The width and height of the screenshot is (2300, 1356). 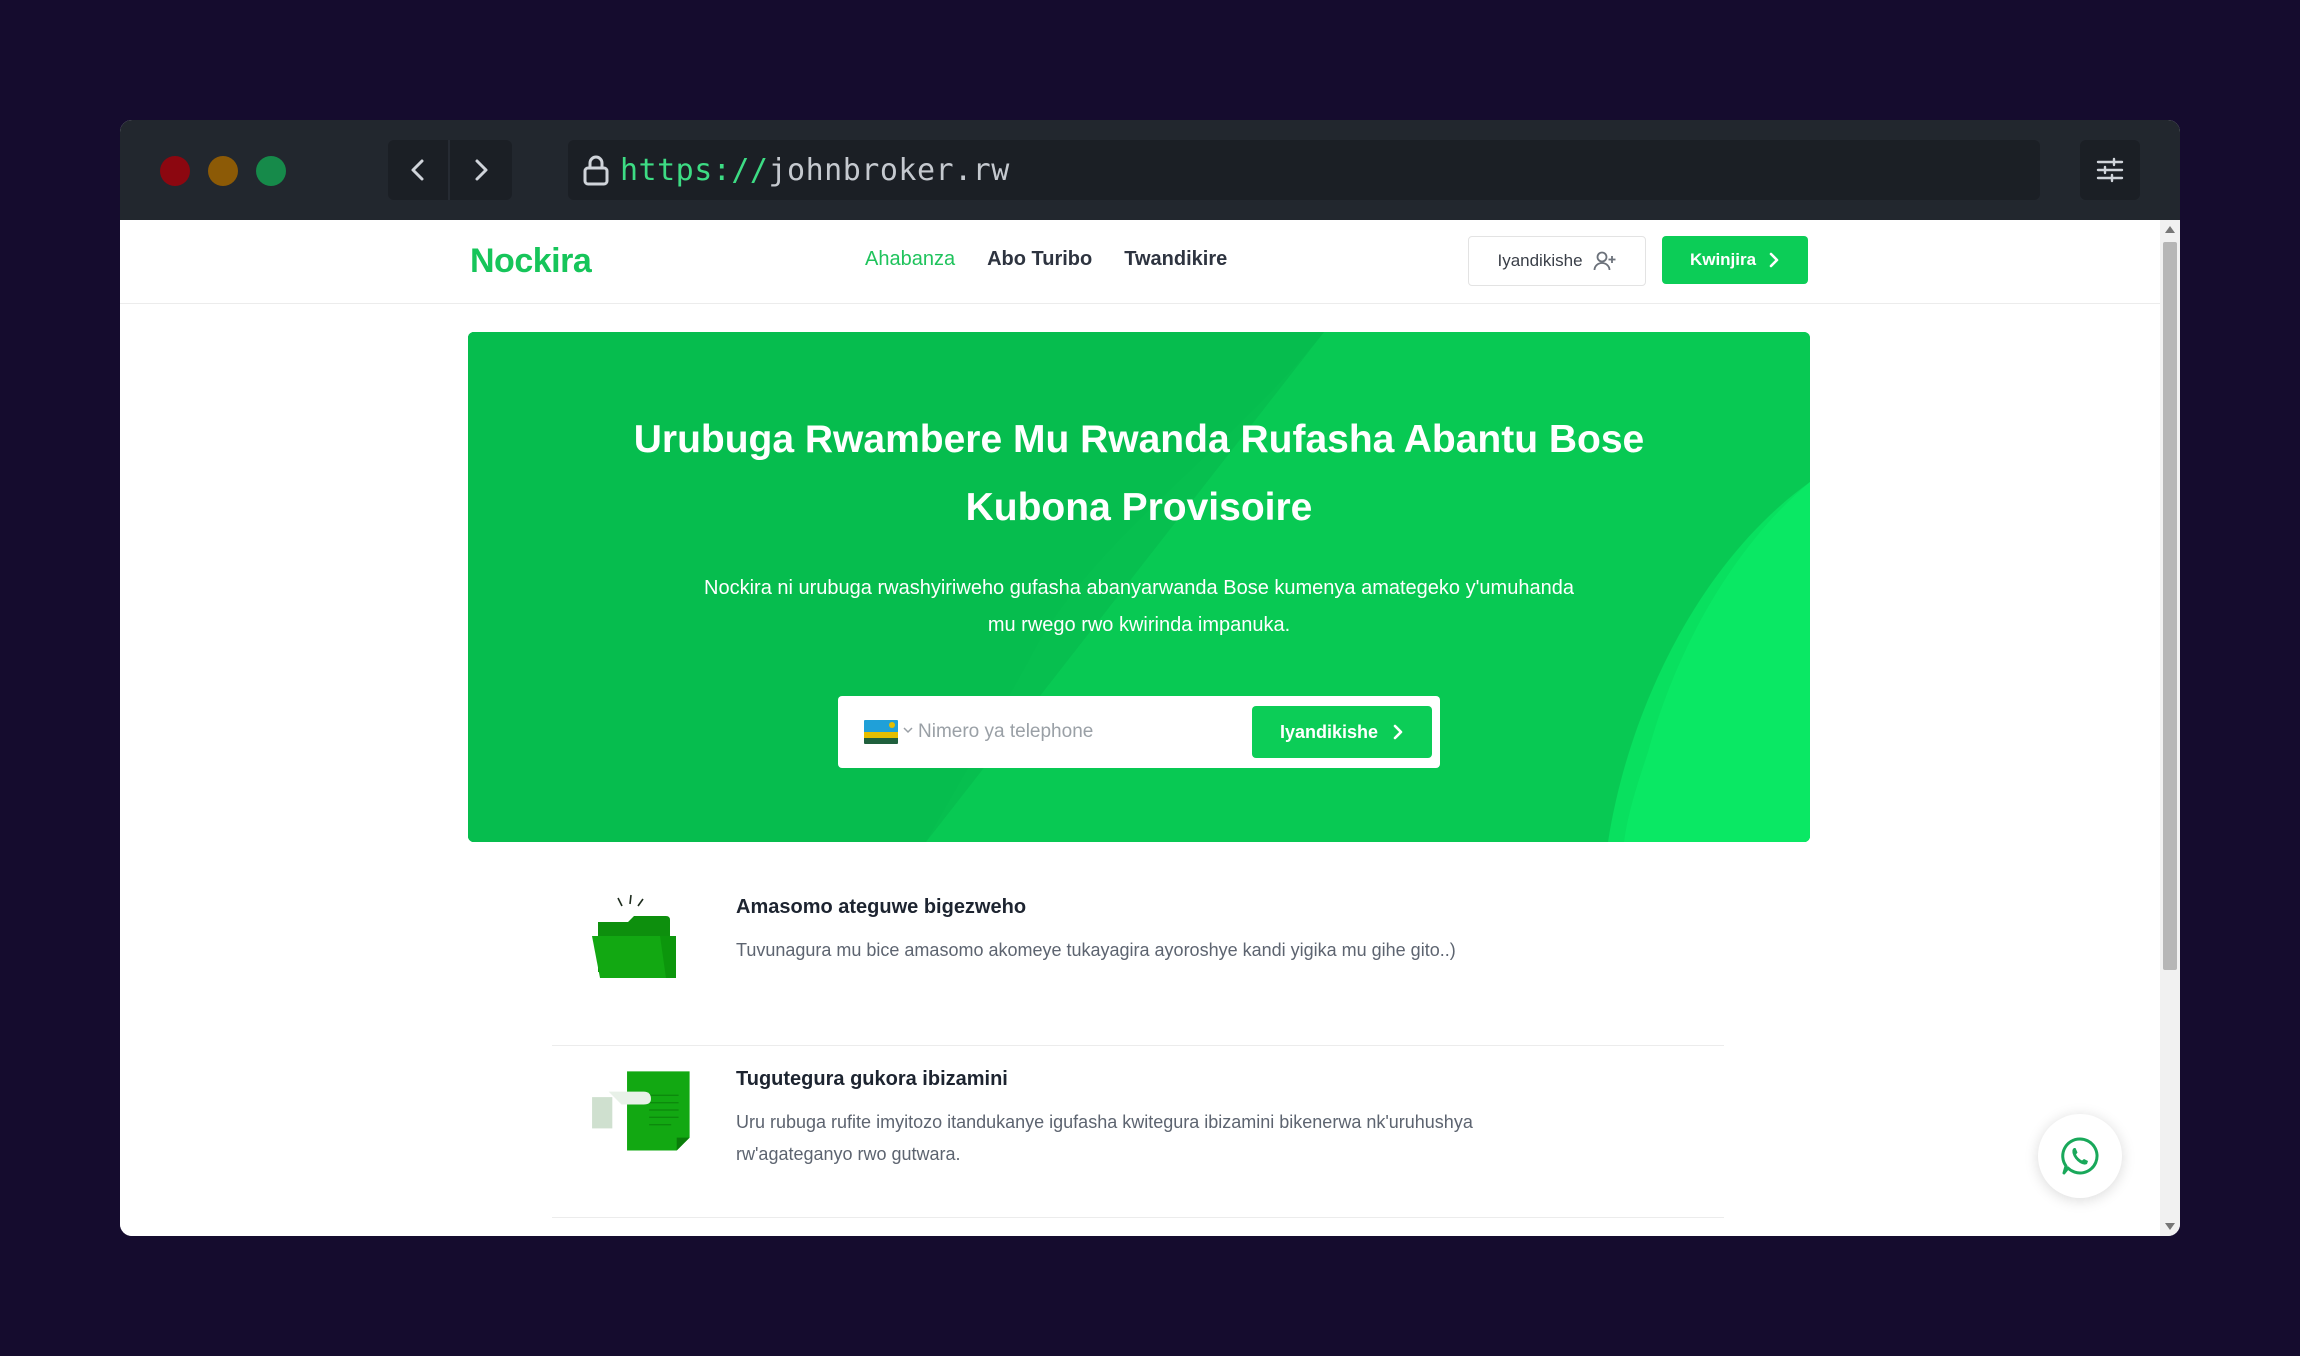 What do you see at coordinates (694, 170) in the screenshot?
I see `url-scheme: https://` at bounding box center [694, 170].